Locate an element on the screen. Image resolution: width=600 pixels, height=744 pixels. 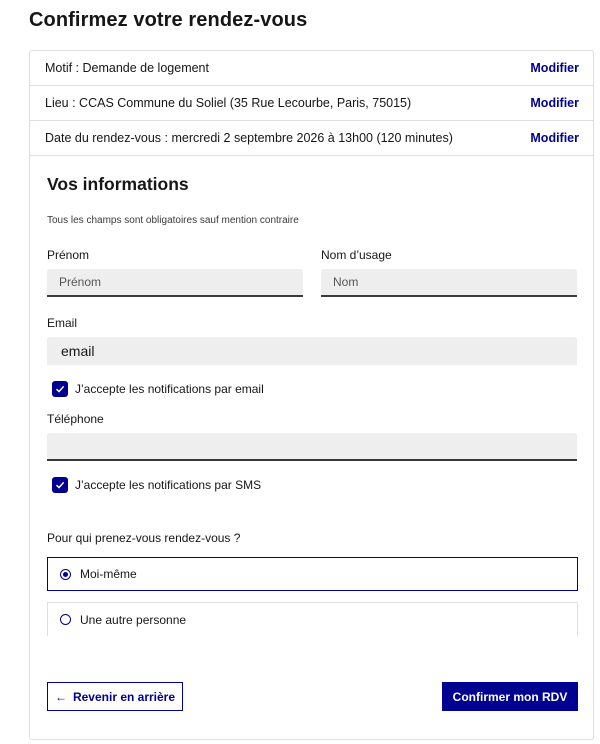
nom-label: Nom d’usage is located at coordinates (356, 255).